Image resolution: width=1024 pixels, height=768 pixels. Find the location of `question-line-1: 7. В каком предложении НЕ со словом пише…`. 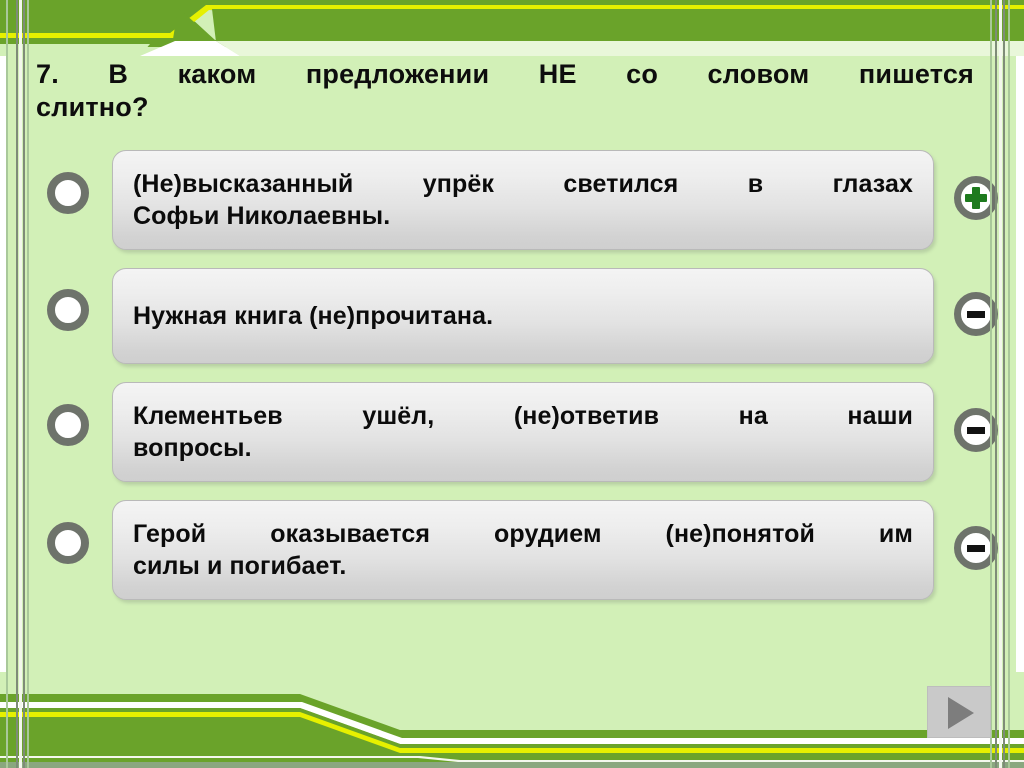

question-line-1: 7. В каком предложении НЕ со словом пише… is located at coordinates (505, 74).